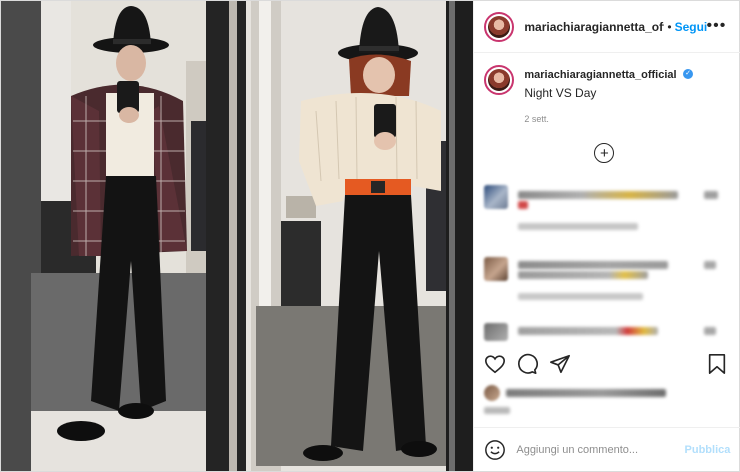 This screenshot has height=472, width=740. Describe the element at coordinates (499, 80) in the screenshot. I see `caption-avatar` at that location.